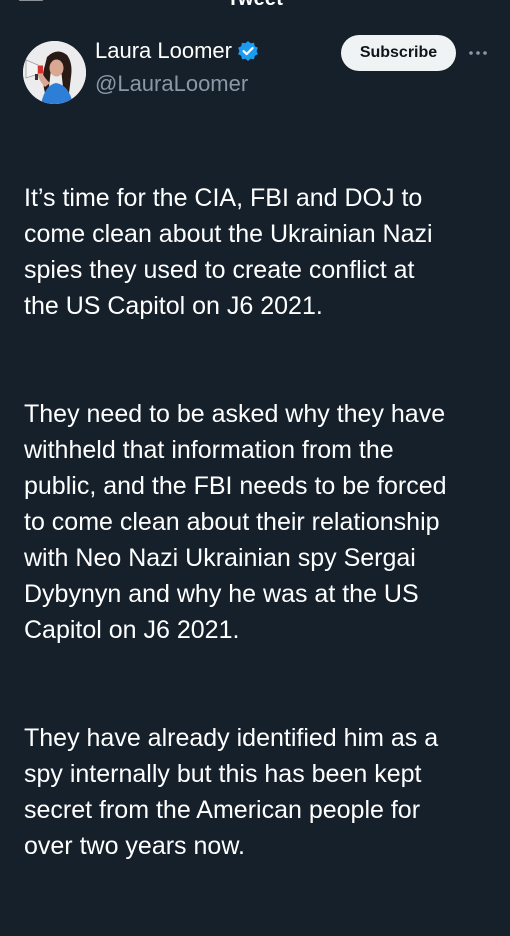 The width and height of the screenshot is (510, 936). I want to click on page-title: Tweet, so click(255, 5).